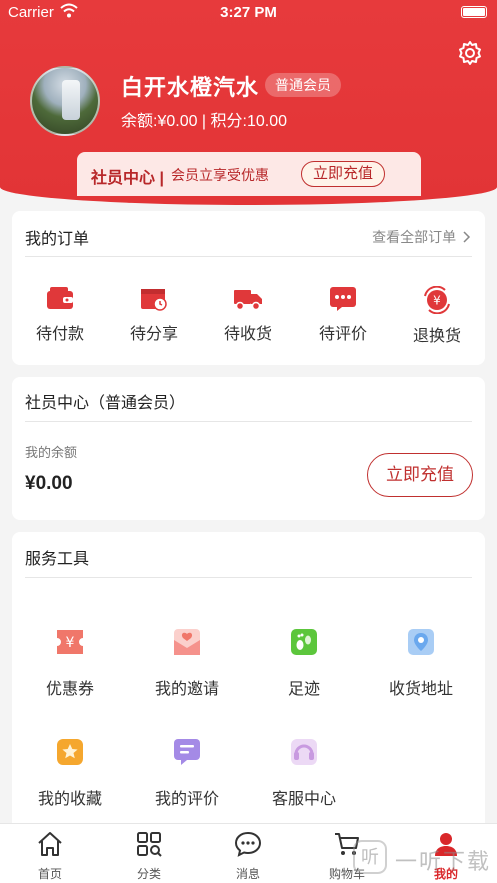 The height and width of the screenshot is (883, 497). Describe the element at coordinates (127, 178) in the screenshot. I see `banner-title: 社员中心 |` at that location.